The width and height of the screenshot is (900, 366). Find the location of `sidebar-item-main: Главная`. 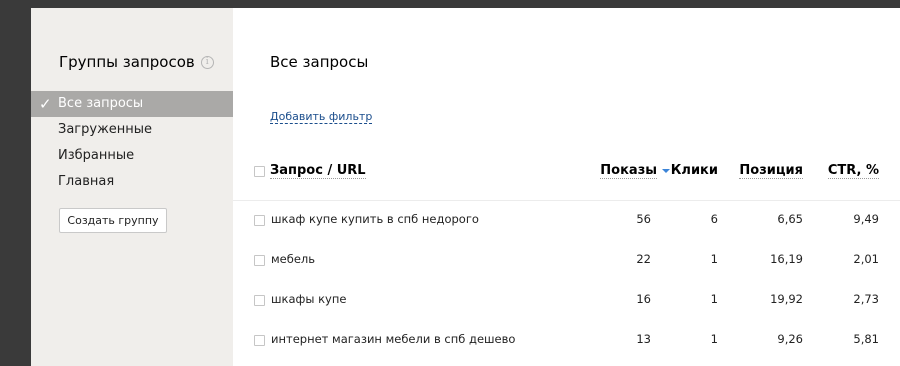

sidebar-item-main: Главная is located at coordinates (132, 182).